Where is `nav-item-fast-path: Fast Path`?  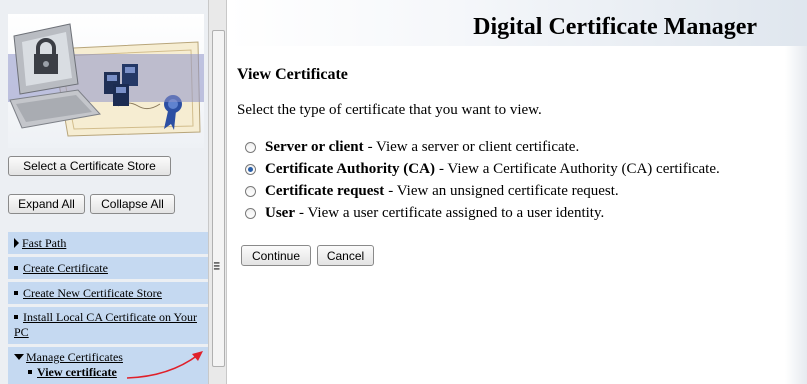
nav-item-fast-path: Fast Path is located at coordinates (108, 243).